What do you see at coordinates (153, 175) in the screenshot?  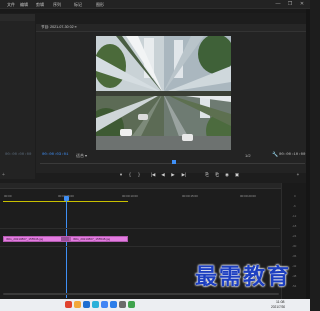 I see `go-to-in-button: |◀` at bounding box center [153, 175].